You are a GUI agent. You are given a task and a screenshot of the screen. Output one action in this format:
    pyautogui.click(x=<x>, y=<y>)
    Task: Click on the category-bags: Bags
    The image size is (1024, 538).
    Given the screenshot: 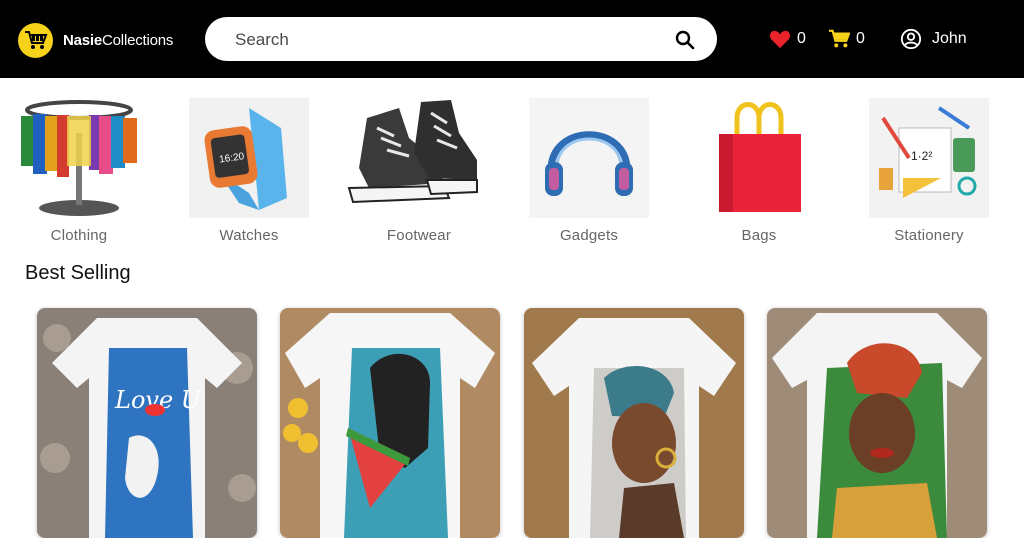 What is the action you would take?
    pyautogui.click(x=759, y=171)
    